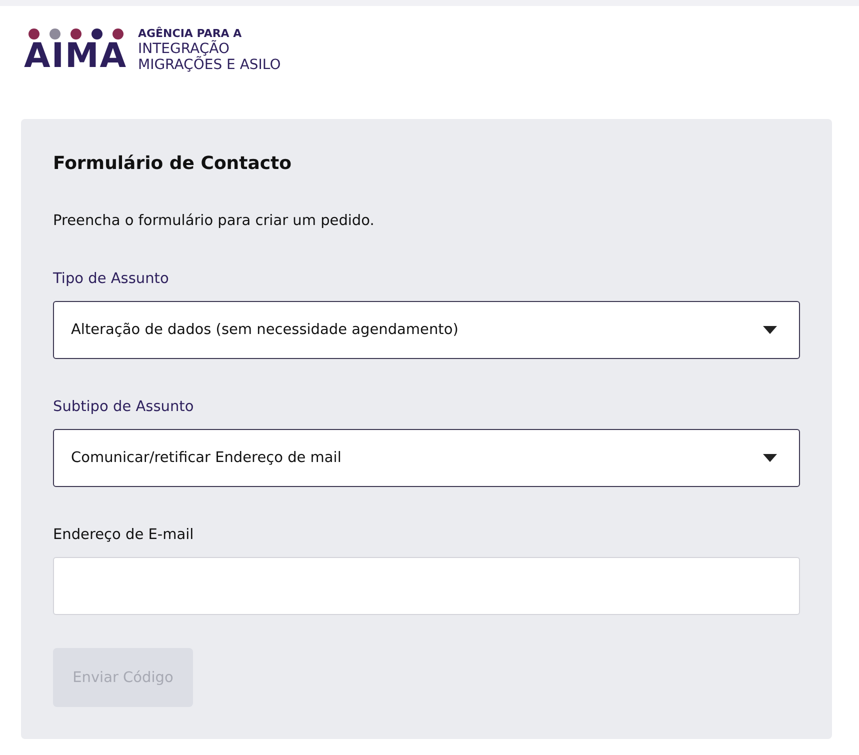  What do you see at coordinates (173, 164) in the screenshot?
I see `form-title: Formulário de Contacto` at bounding box center [173, 164].